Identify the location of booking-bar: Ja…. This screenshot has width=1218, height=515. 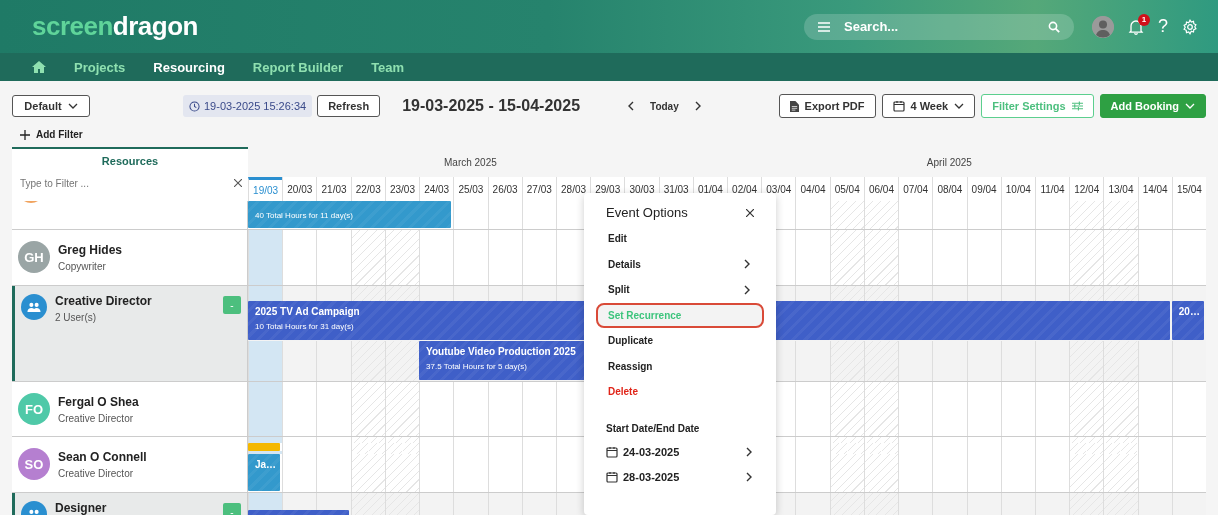
(264, 472).